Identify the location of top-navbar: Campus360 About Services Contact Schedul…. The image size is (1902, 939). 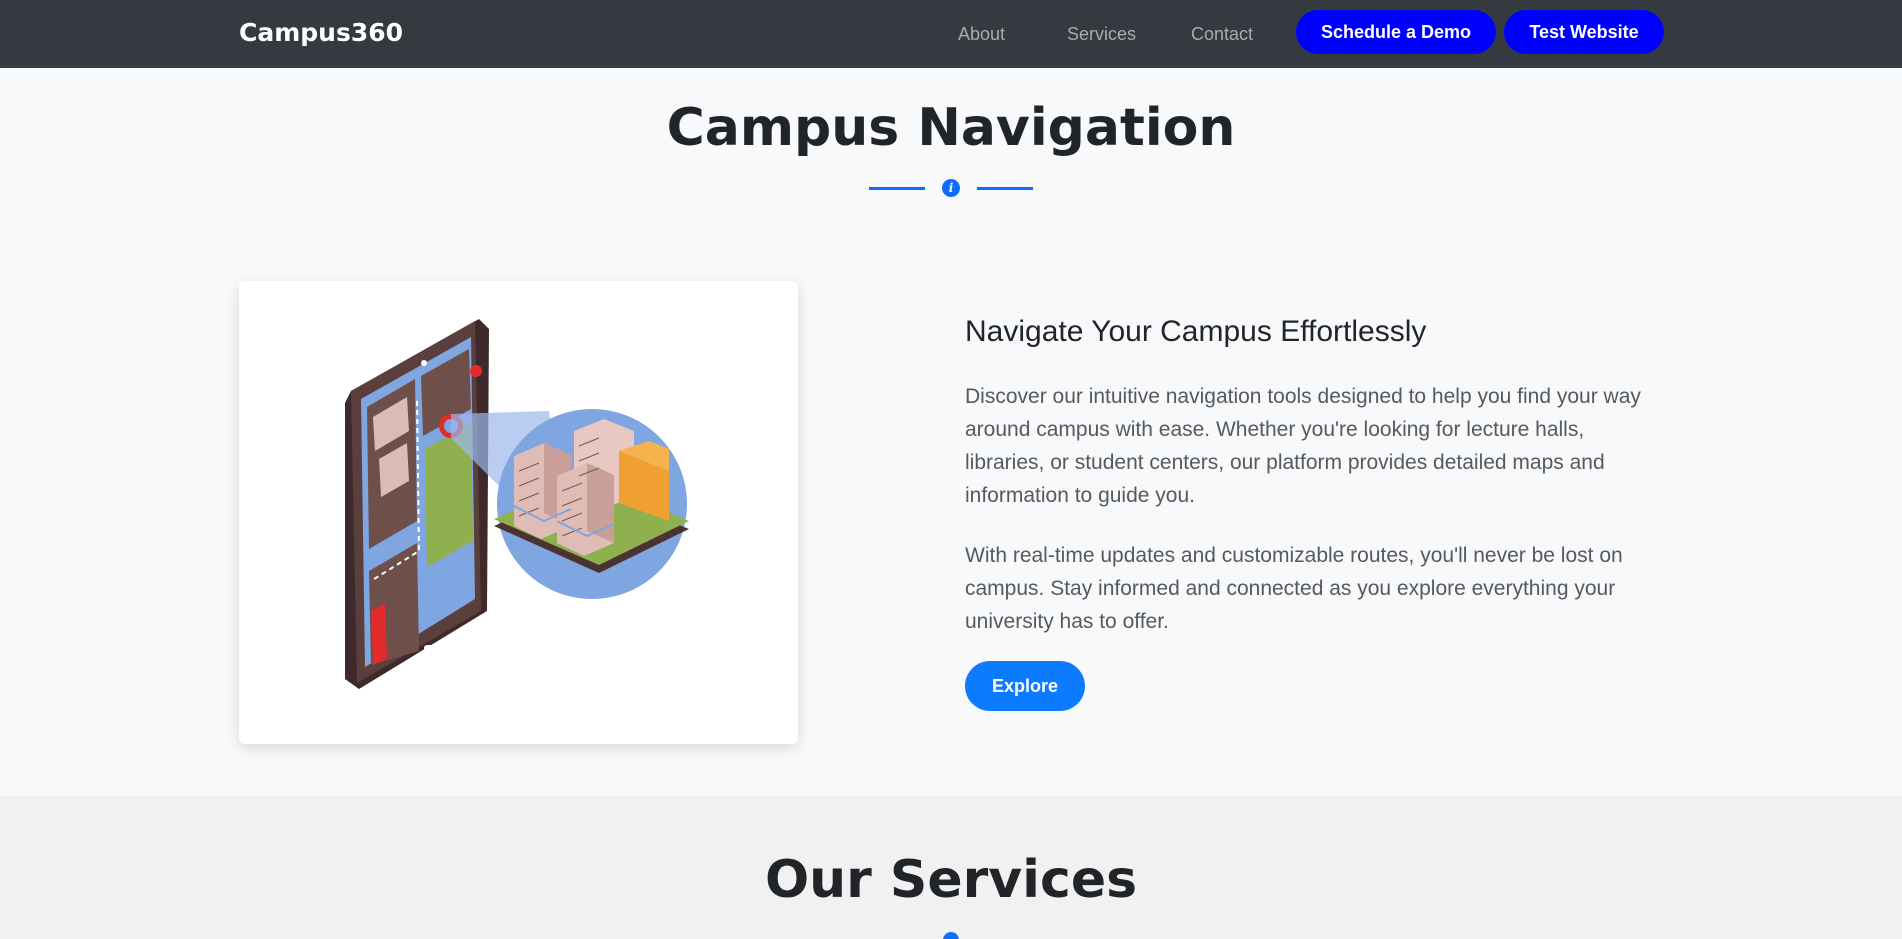
(951, 34).